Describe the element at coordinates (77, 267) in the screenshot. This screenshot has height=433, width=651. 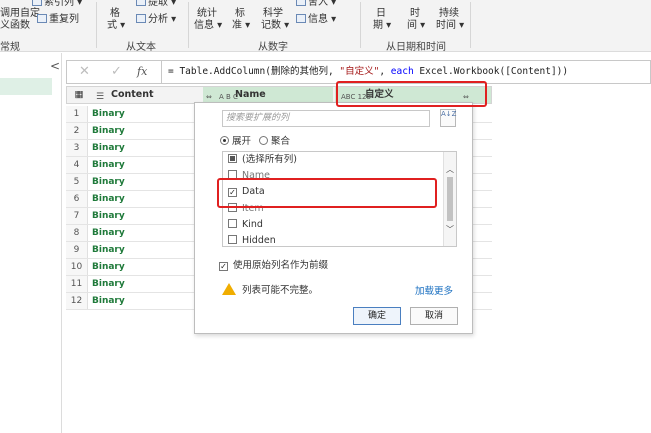
I see `row-index: 10` at that location.